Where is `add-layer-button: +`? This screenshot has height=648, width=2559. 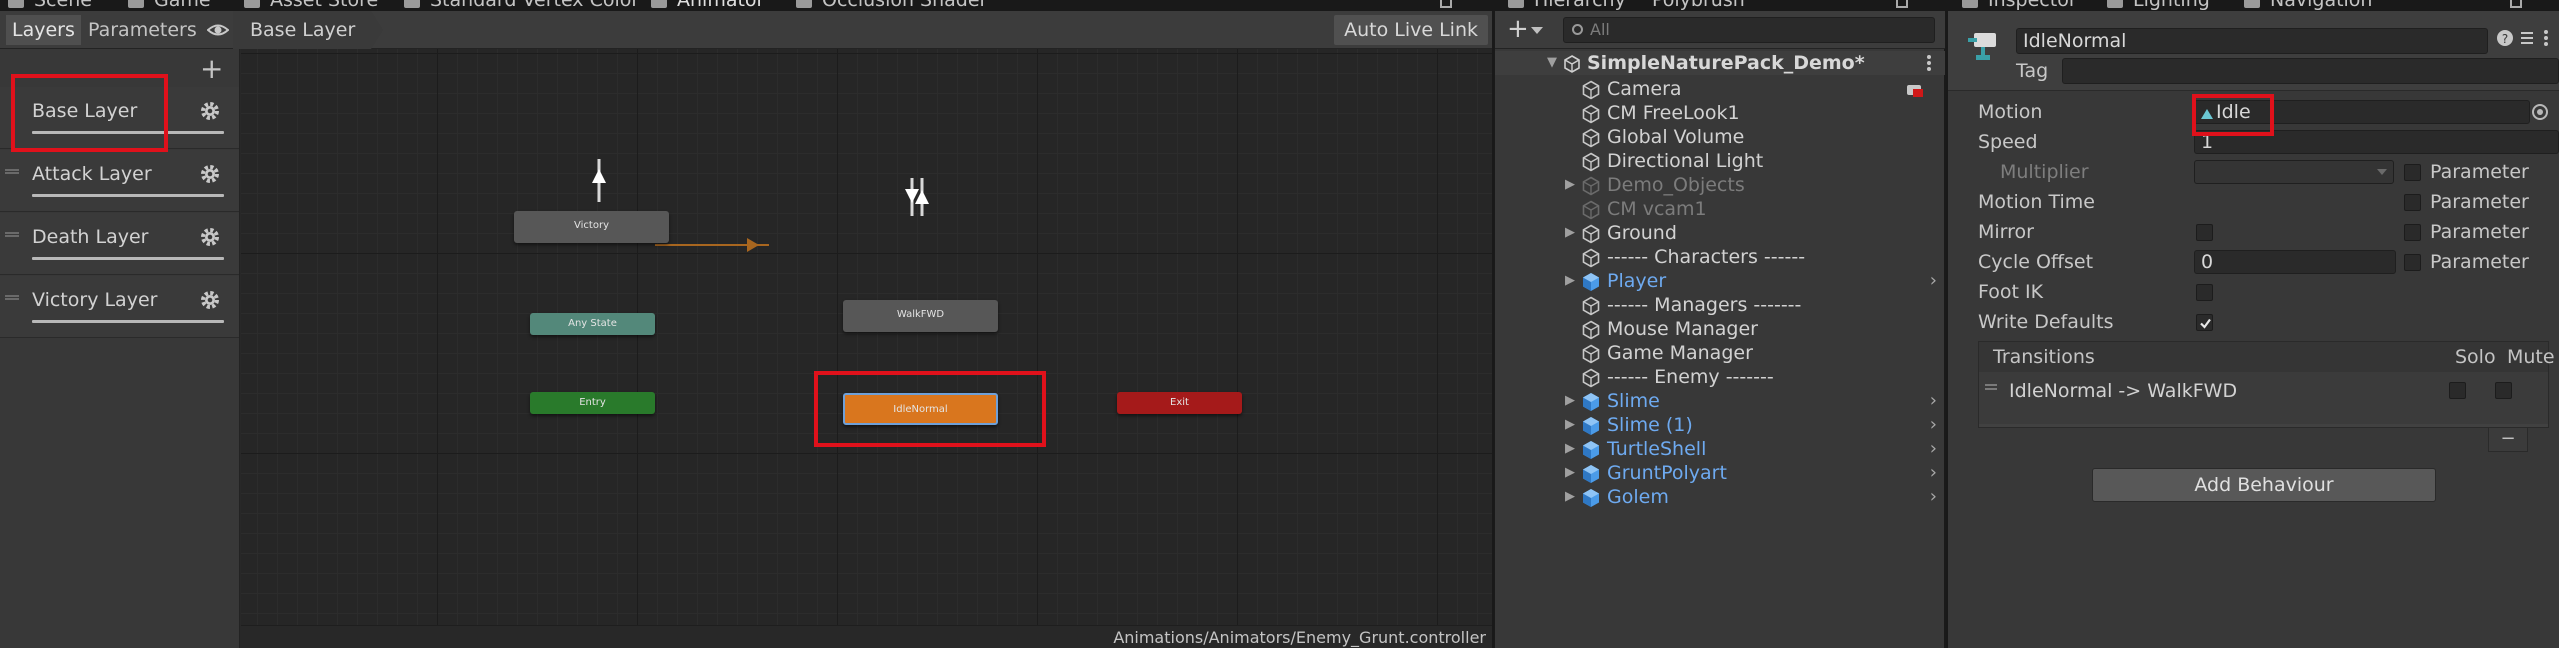
add-layer-button: + is located at coordinates (211, 69).